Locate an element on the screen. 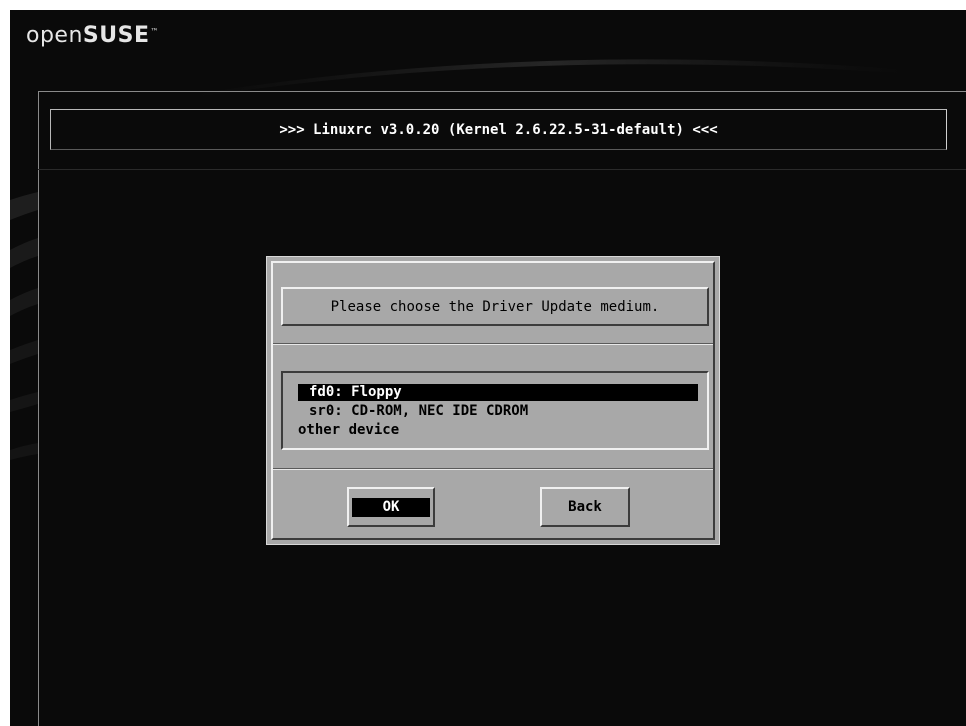  ok-button-label: OK is located at coordinates (391, 507).